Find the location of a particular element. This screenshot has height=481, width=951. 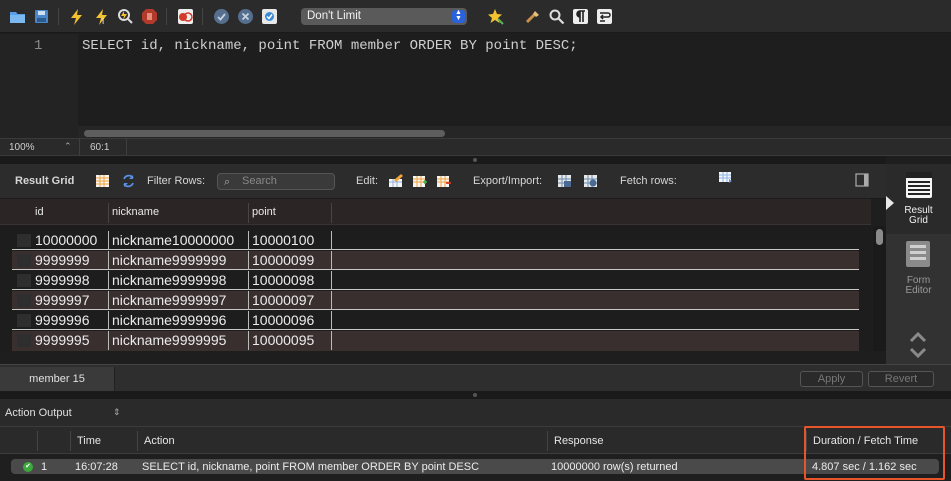

stop-icon is located at coordinates (149, 16).